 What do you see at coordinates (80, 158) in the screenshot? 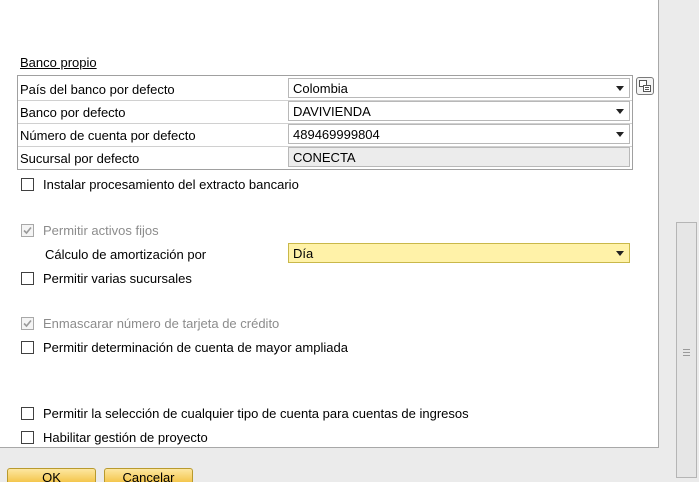
I see `default-branch-label: Sucursal por defecto` at bounding box center [80, 158].